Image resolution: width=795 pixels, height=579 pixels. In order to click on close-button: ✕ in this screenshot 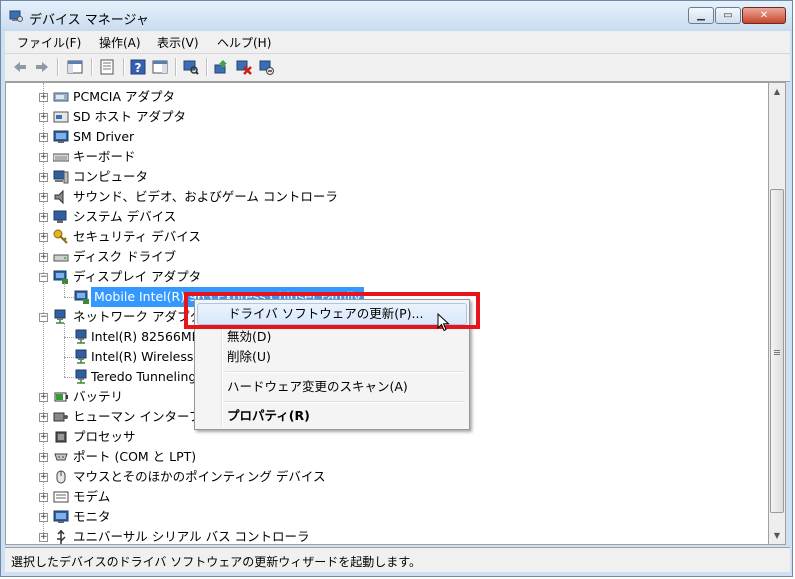, I will do `click(764, 15)`.